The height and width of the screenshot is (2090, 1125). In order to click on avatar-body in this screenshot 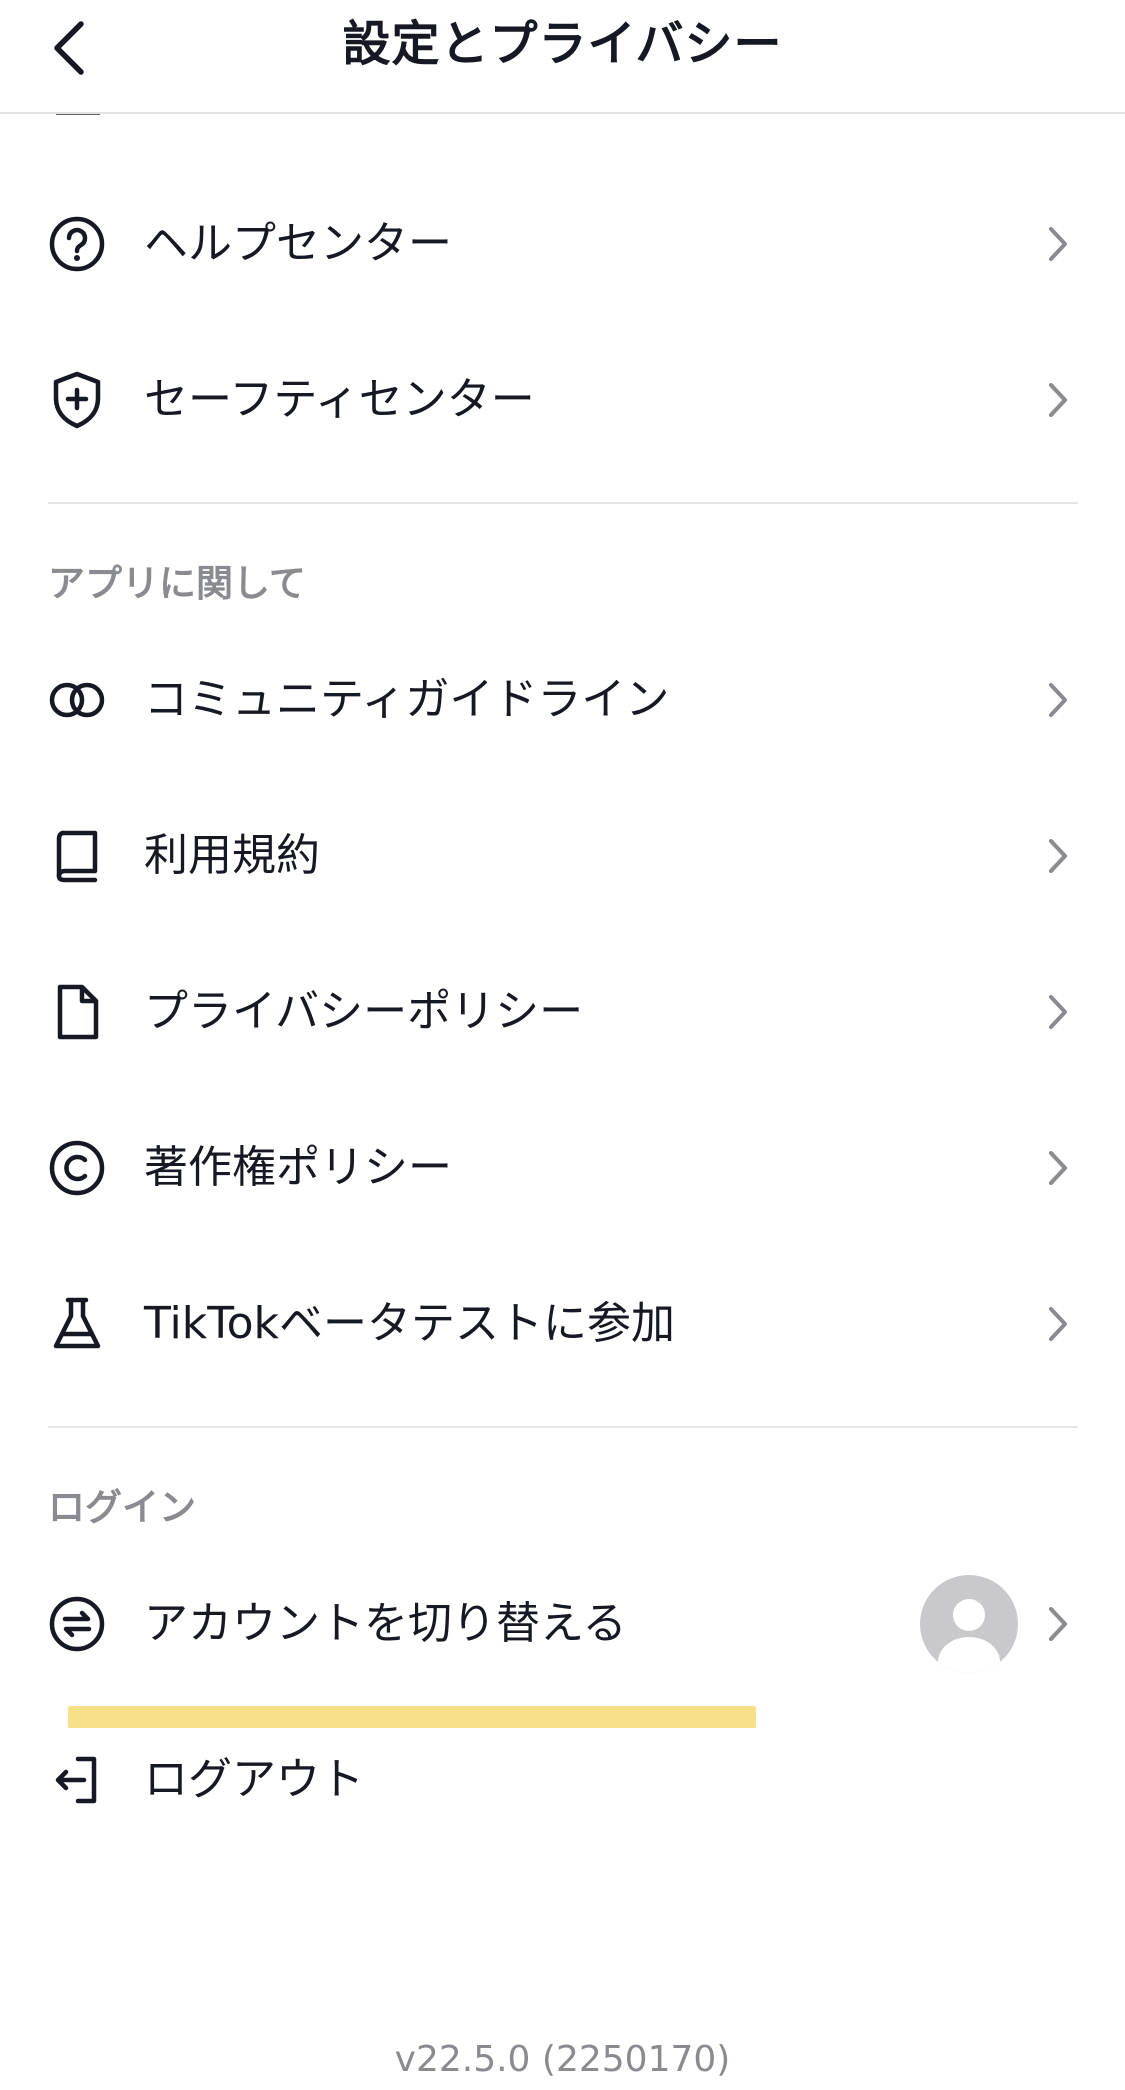, I will do `click(969, 1655)`.